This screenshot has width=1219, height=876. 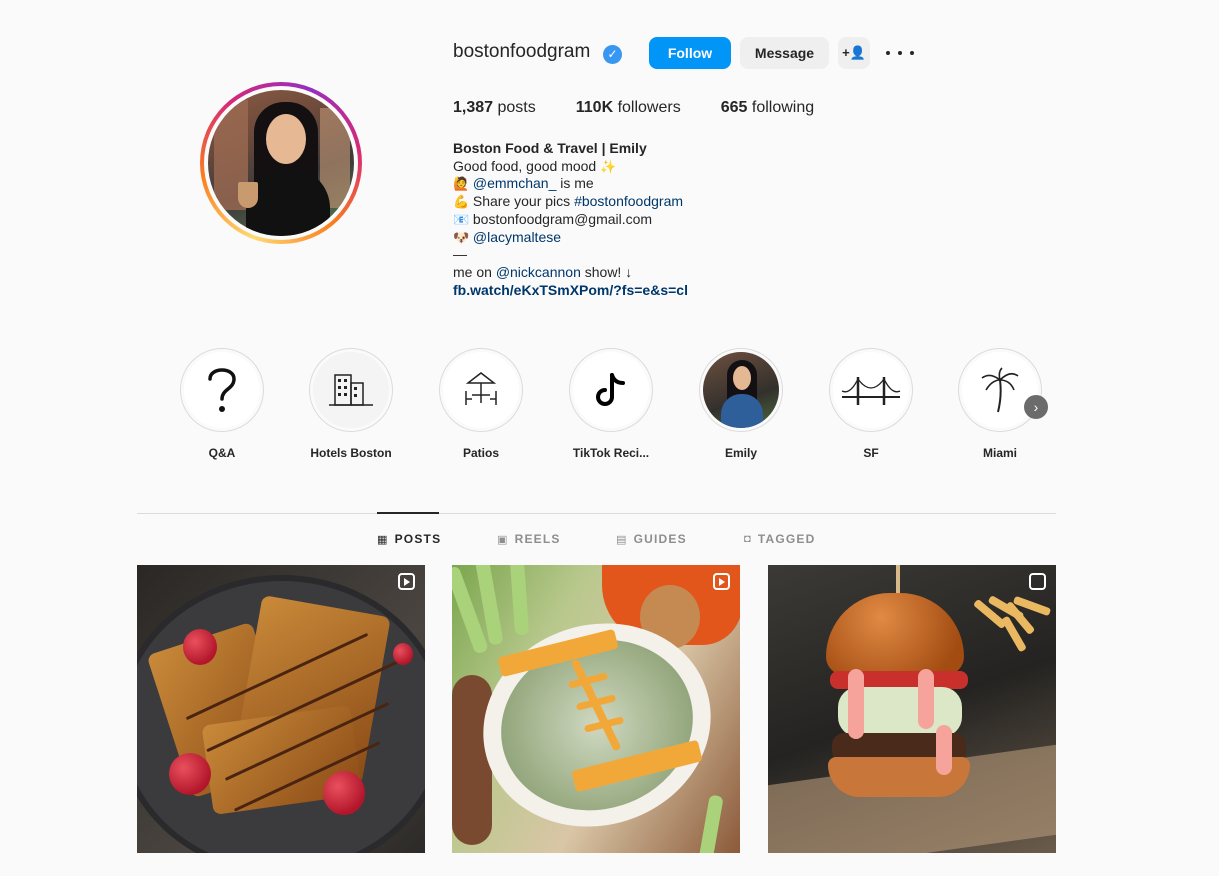 What do you see at coordinates (472, 760) in the screenshot?
I see `sausage-slices` at bounding box center [472, 760].